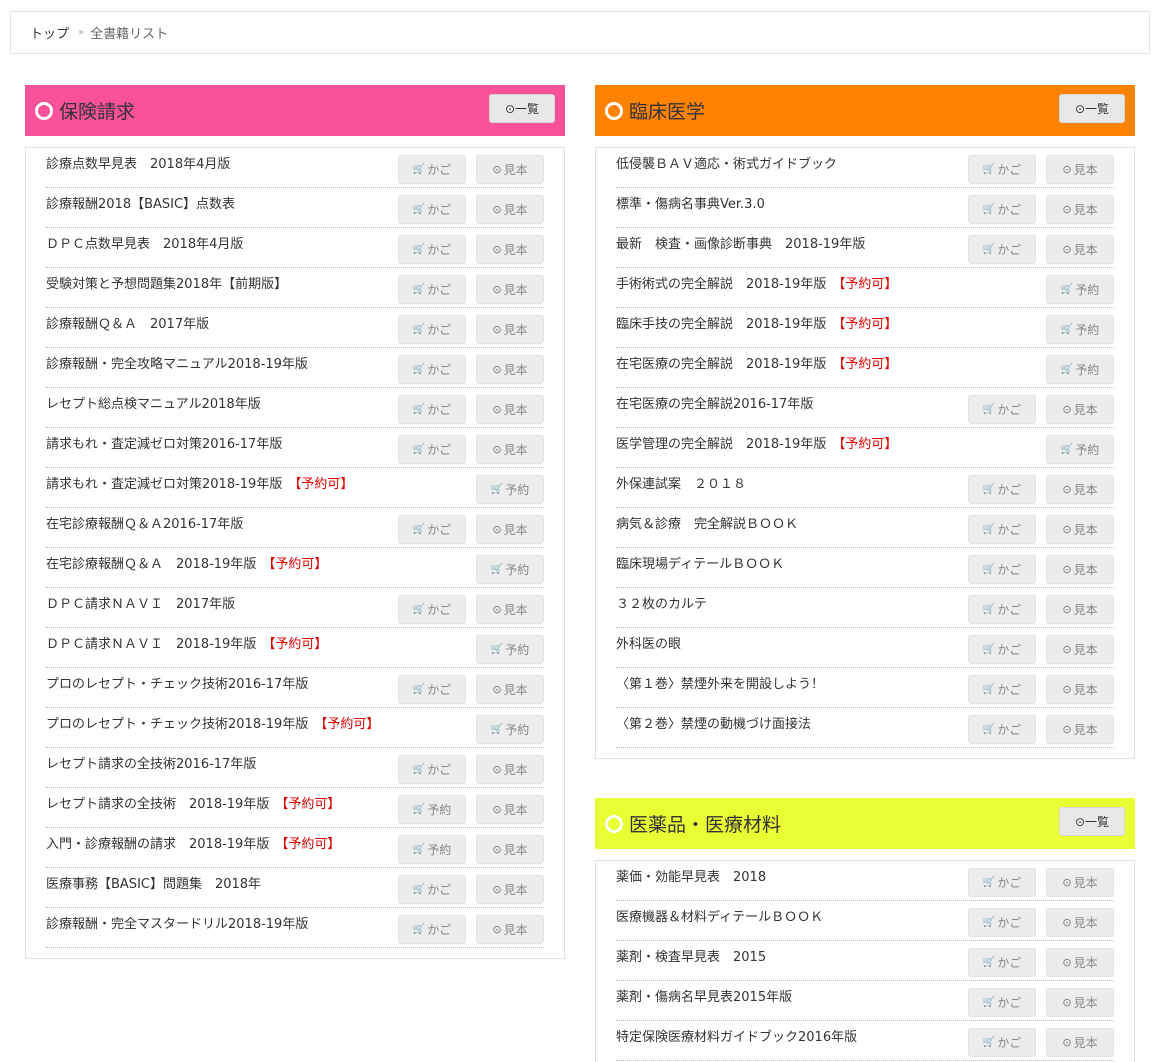 The image size is (1167, 1062). What do you see at coordinates (186, 562) in the screenshot?
I see `book-title-link: 在宅診療報酬Ｑ＆Ａ 2018-19年版 【予約可】` at bounding box center [186, 562].